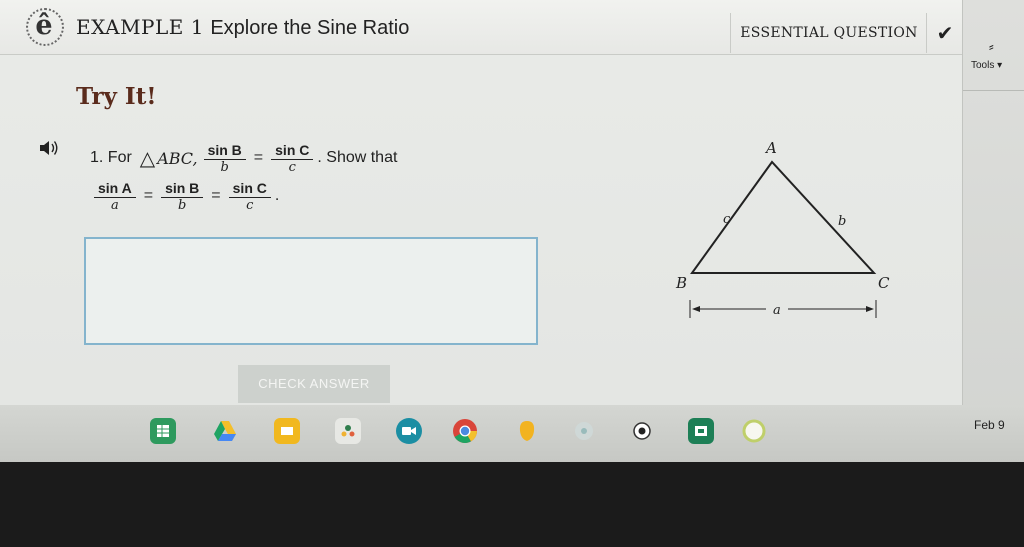 This screenshot has width=1024, height=547. Describe the element at coordinates (147, 158) in the screenshot. I see `triangle-symbol: △` at that location.